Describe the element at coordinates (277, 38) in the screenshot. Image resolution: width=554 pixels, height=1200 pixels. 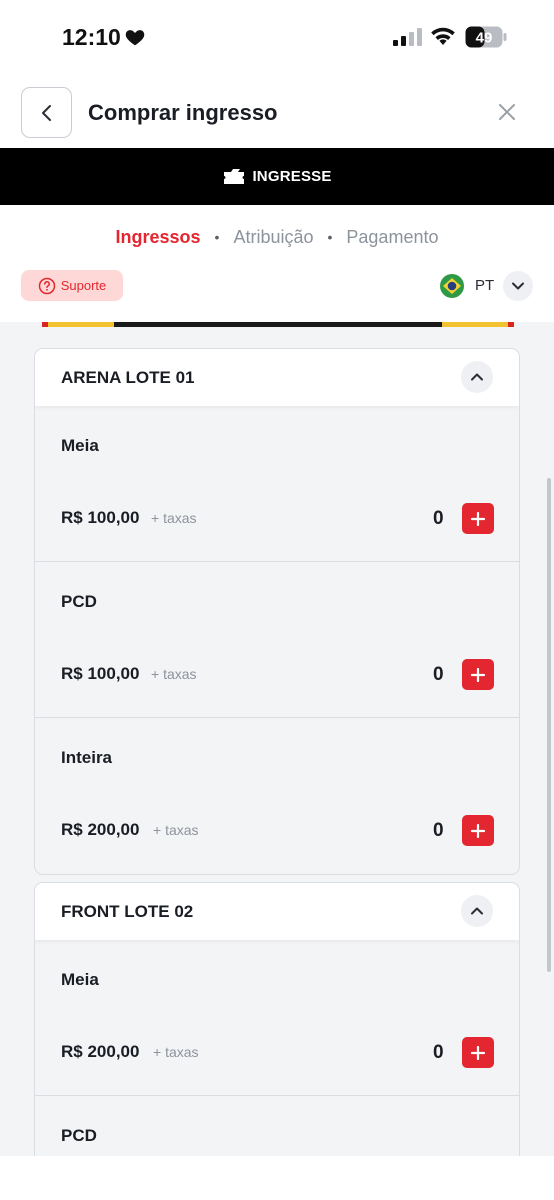
I see `status-bar: 12:10 49` at that location.